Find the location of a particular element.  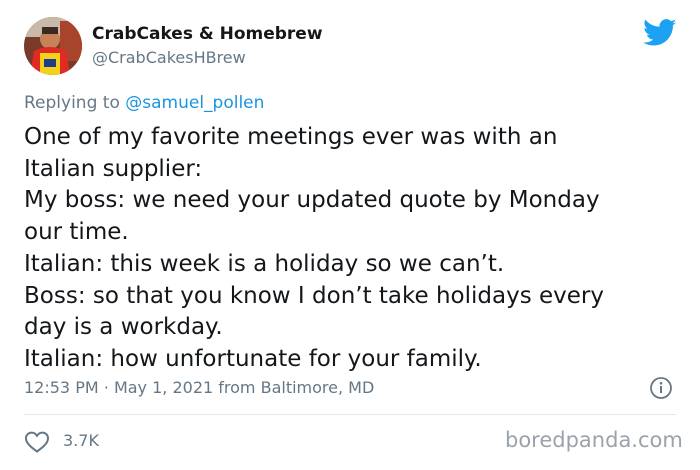

like-count: 3.7K is located at coordinates (81, 440).